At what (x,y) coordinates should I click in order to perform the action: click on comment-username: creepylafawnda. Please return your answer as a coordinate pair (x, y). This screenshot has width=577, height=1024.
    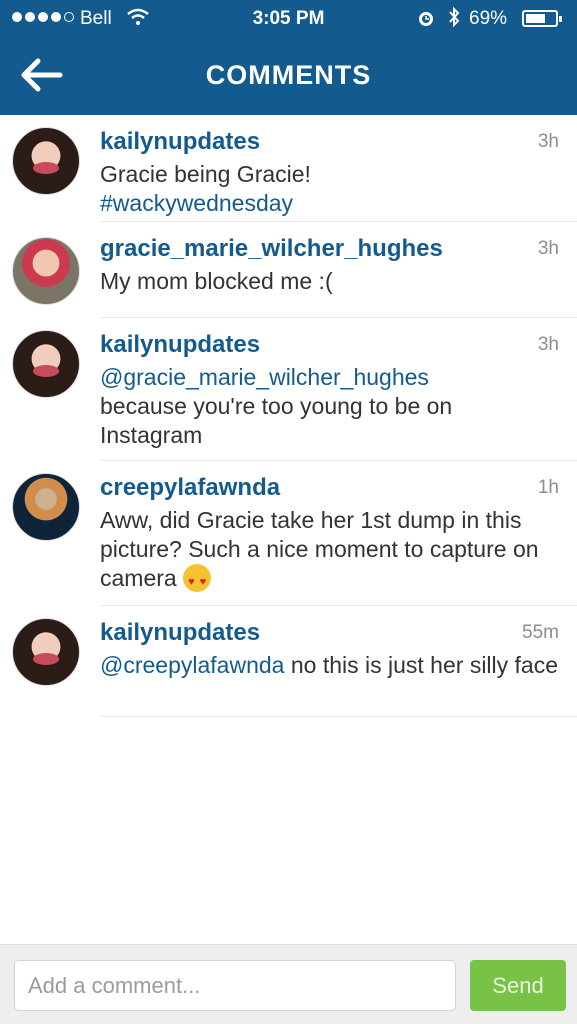
    Looking at the image, I should click on (329, 488).